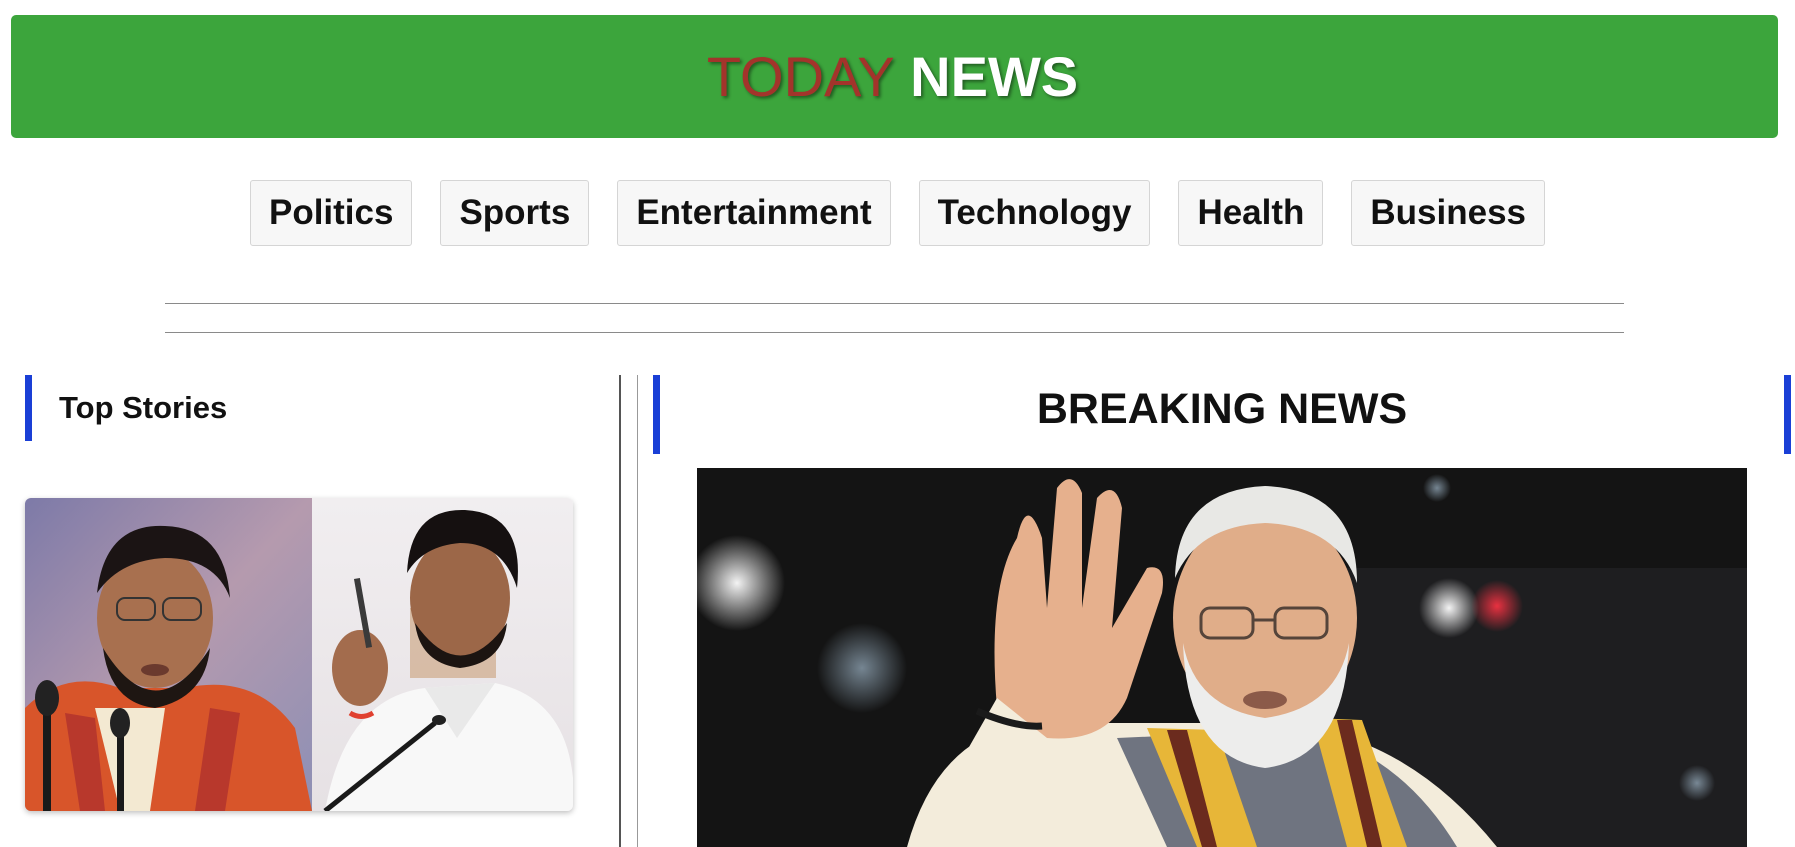 The height and width of the screenshot is (847, 1795). Describe the element at coordinates (754, 213) in the screenshot. I see `nav-entertainment: Entertainment` at that location.